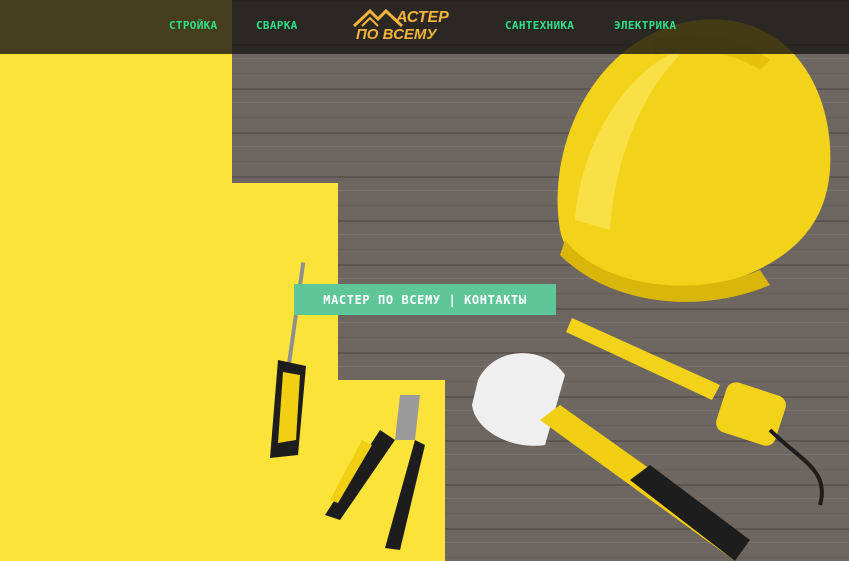 This screenshot has width=849, height=561. Describe the element at coordinates (193, 25) in the screenshot. I see `nav-link-stroika: СТРОЙКА` at that location.